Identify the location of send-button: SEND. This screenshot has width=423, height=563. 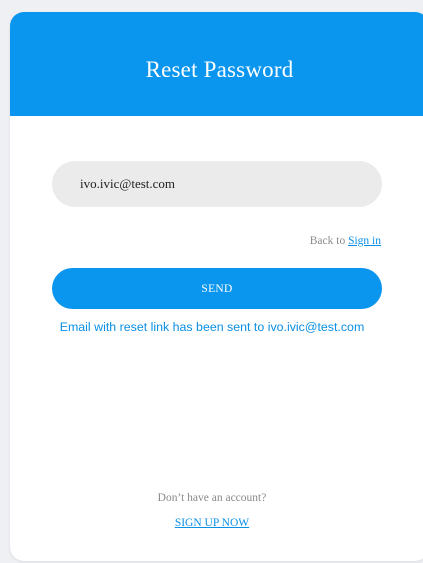
(217, 288).